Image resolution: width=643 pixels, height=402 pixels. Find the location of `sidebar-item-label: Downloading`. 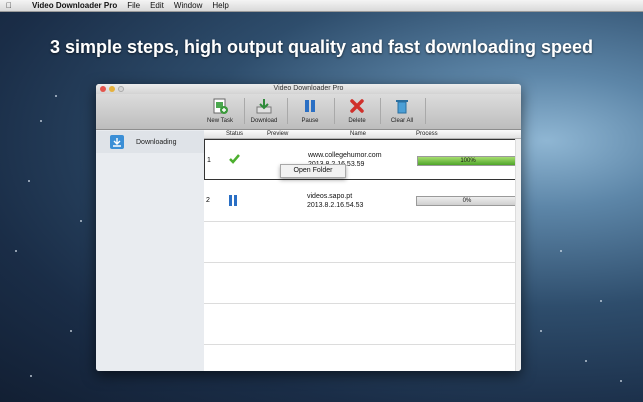

sidebar-item-label: Downloading is located at coordinates (156, 142).